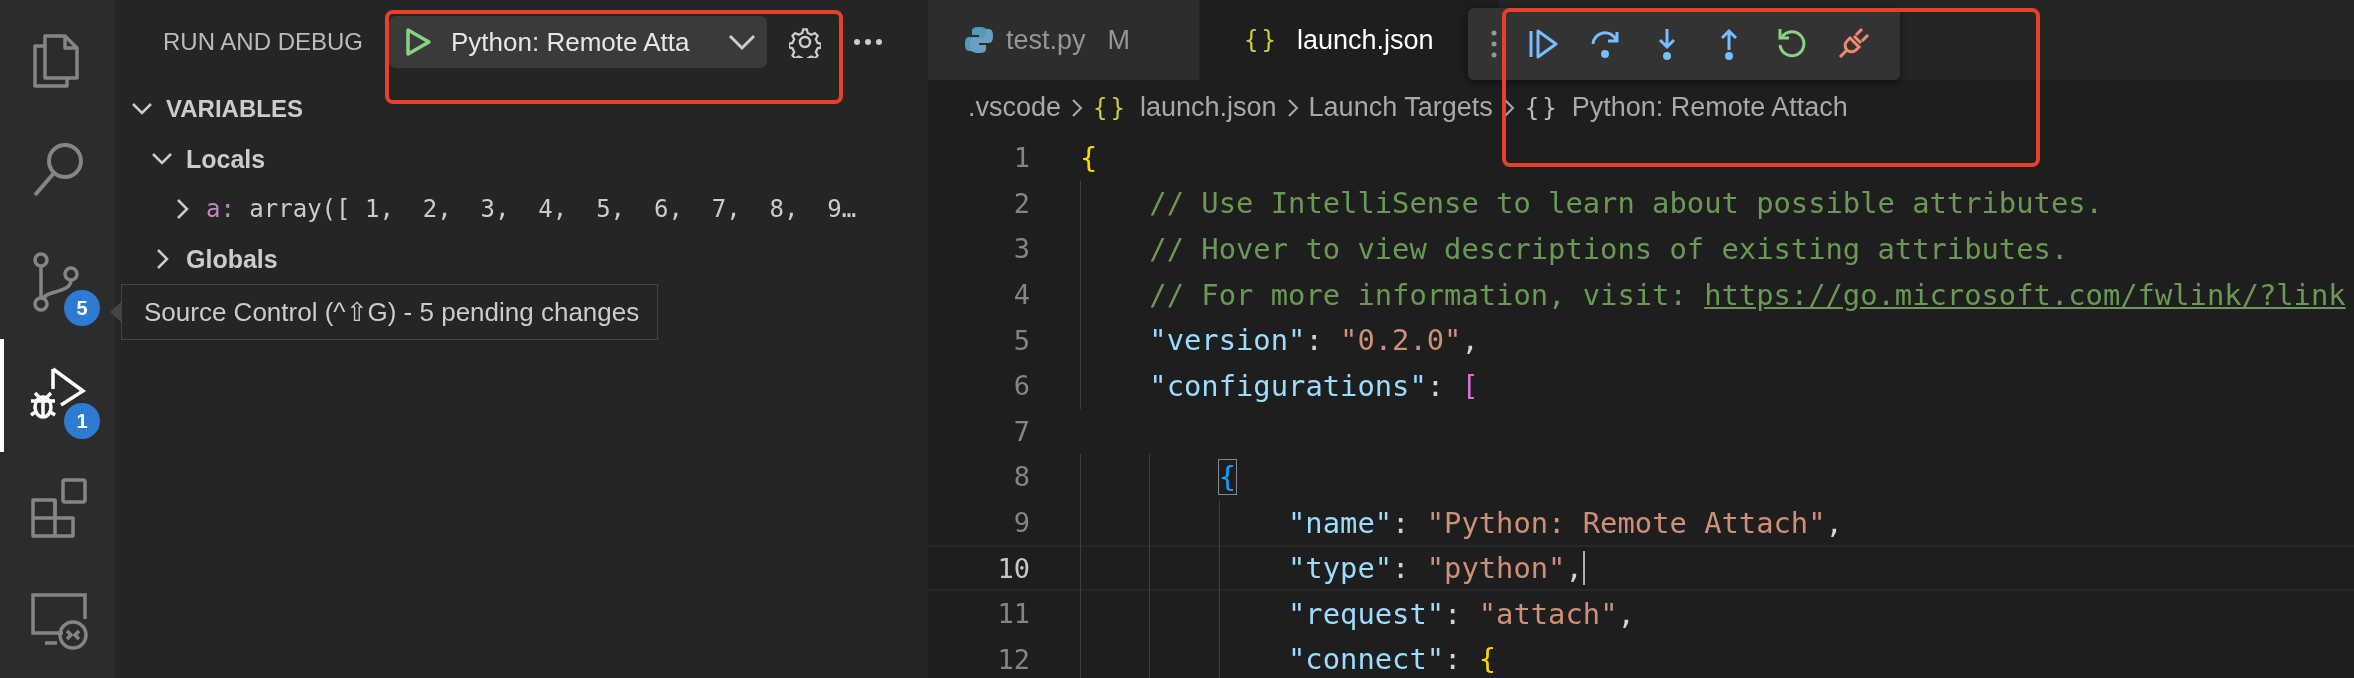 The width and height of the screenshot is (2354, 678). What do you see at coordinates (1314, 385) in the screenshot?
I see `code-line: "configurations": [` at bounding box center [1314, 385].